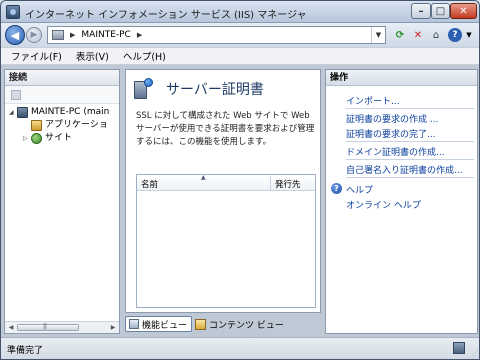 The image size is (480, 360). I want to click on features-view-icon, so click(134, 324).